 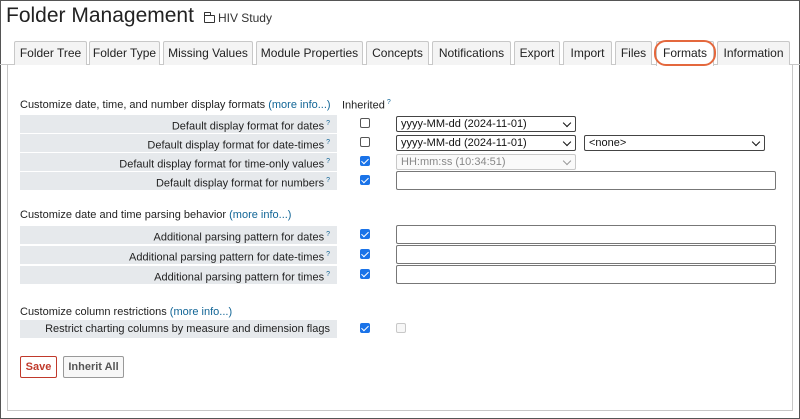 I want to click on folder-icon, so click(x=209, y=17).